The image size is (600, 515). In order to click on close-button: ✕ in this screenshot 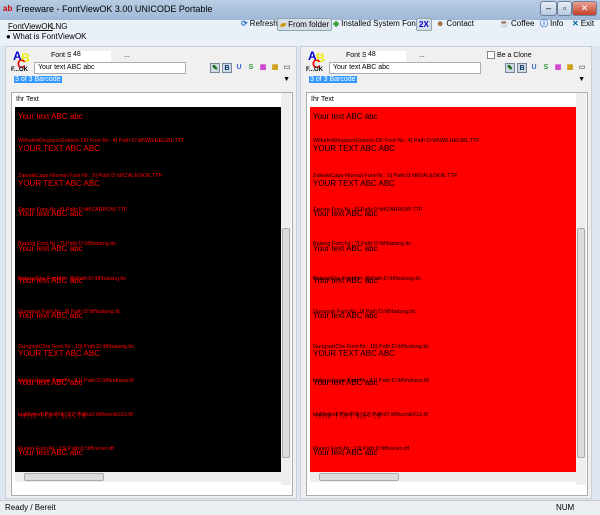, I will do `click(584, 8)`.